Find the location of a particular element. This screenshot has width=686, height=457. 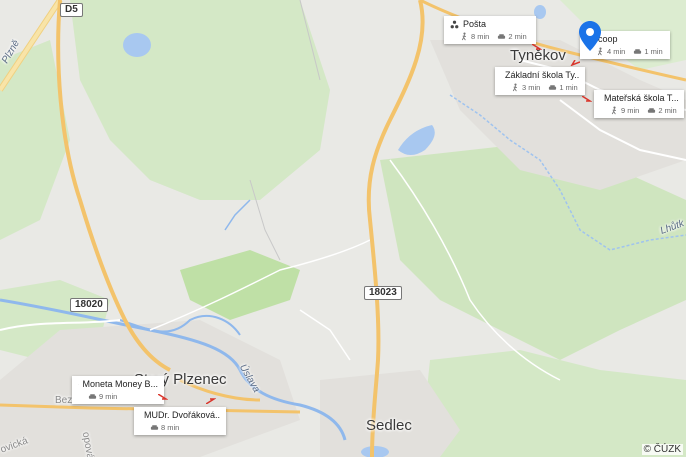

poi-card-mudr: MUDr. Dvořáková... 8 min is located at coordinates (180, 421).